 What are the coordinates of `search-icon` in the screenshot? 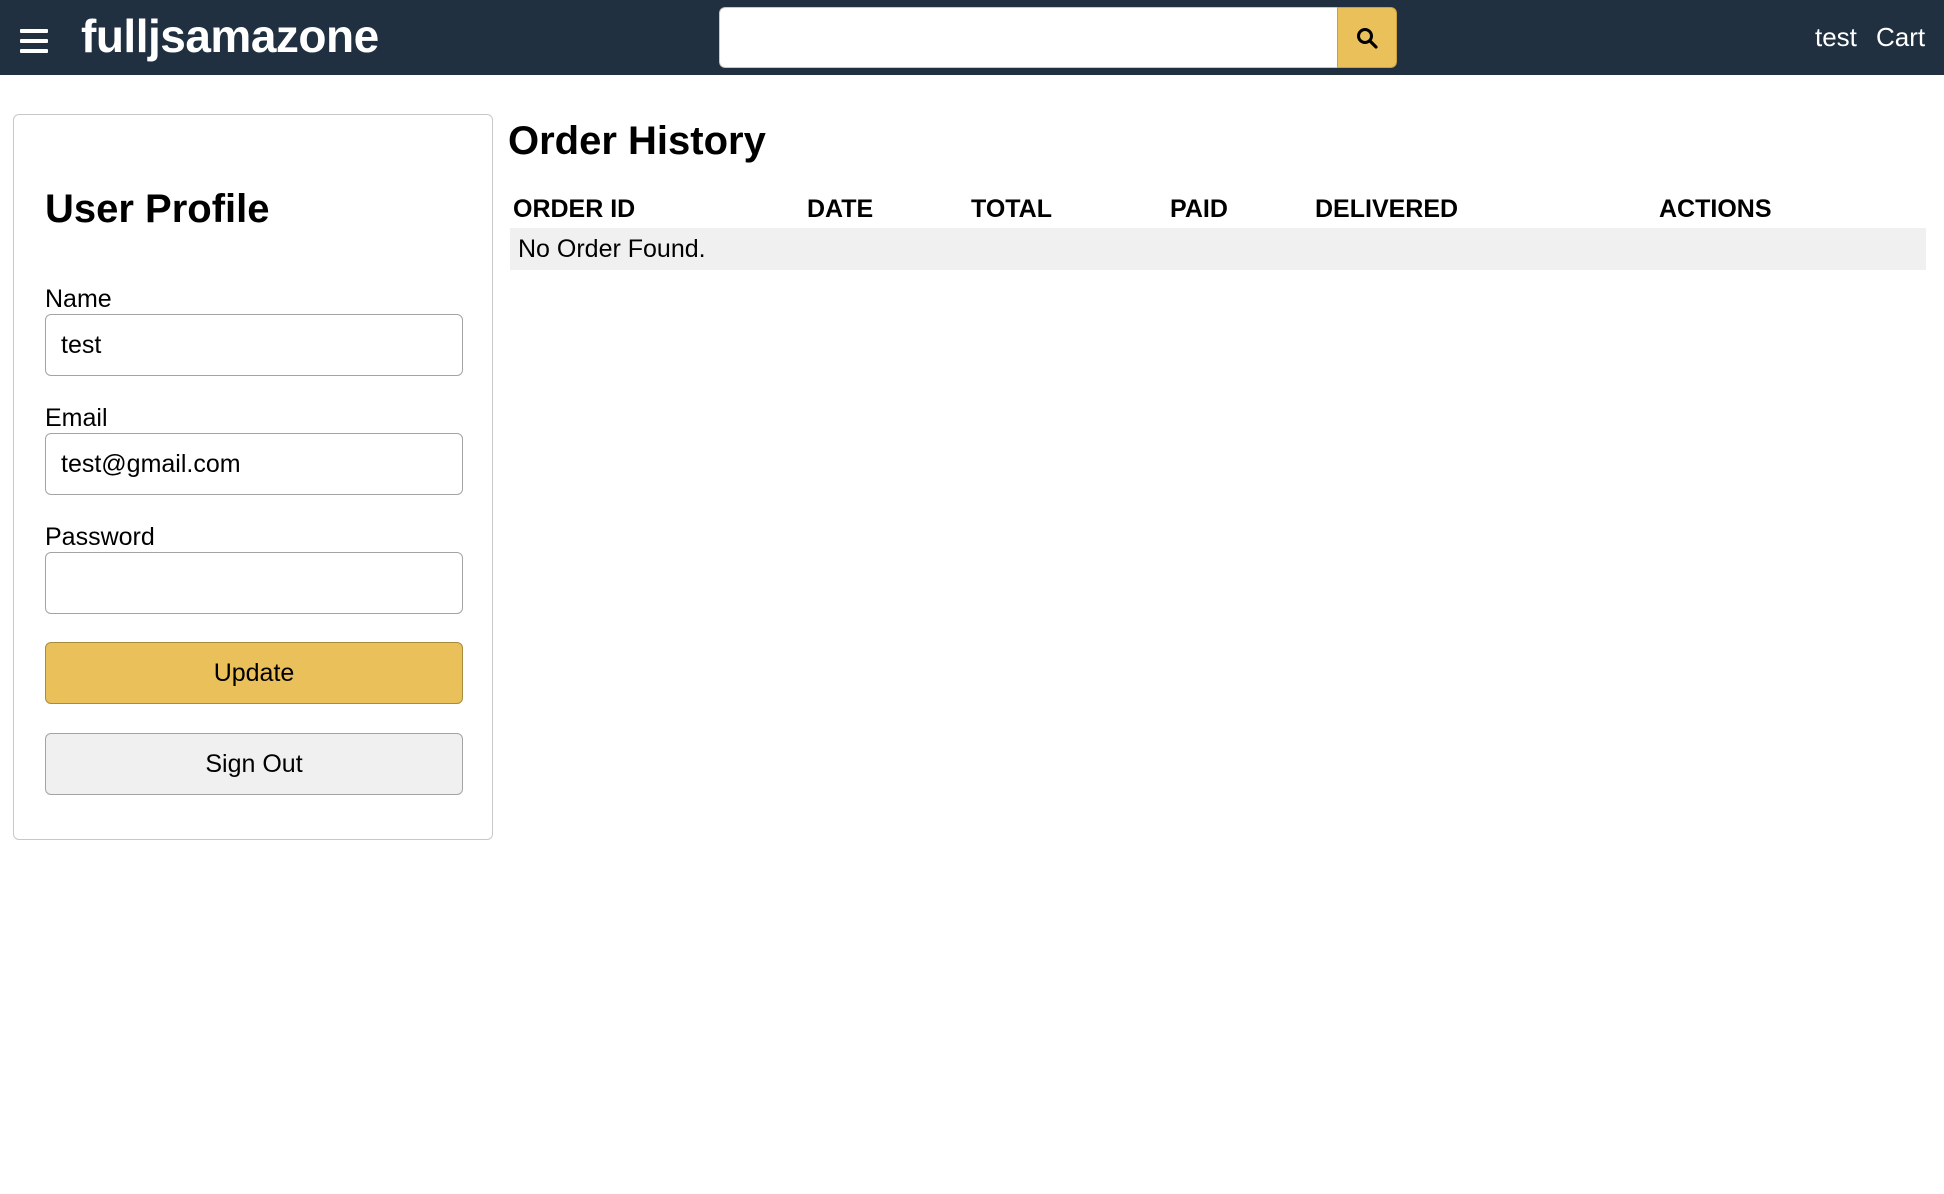 It's located at (1367, 38).